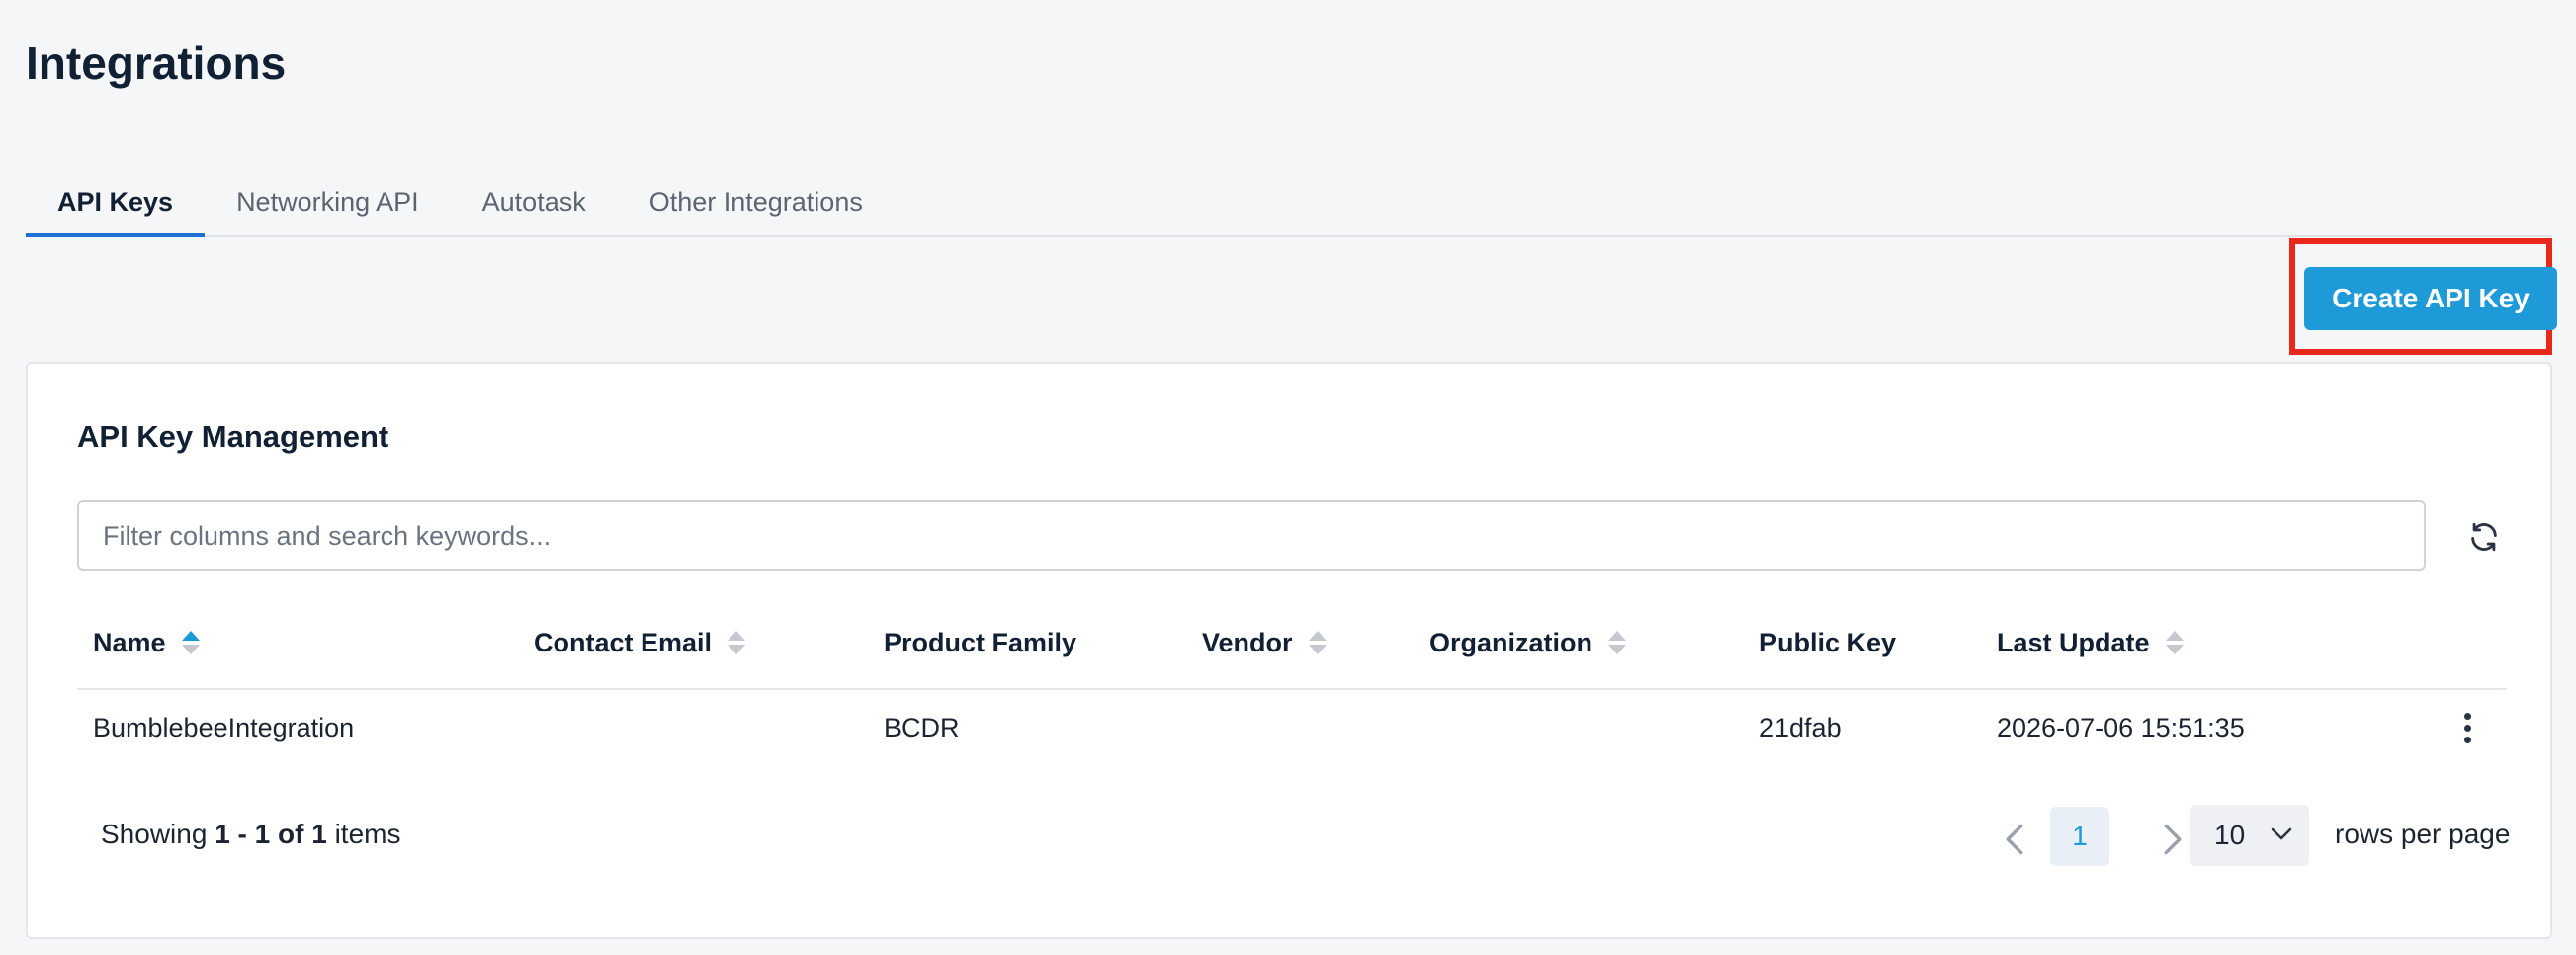  I want to click on chevron-down-icon, so click(2281, 833).